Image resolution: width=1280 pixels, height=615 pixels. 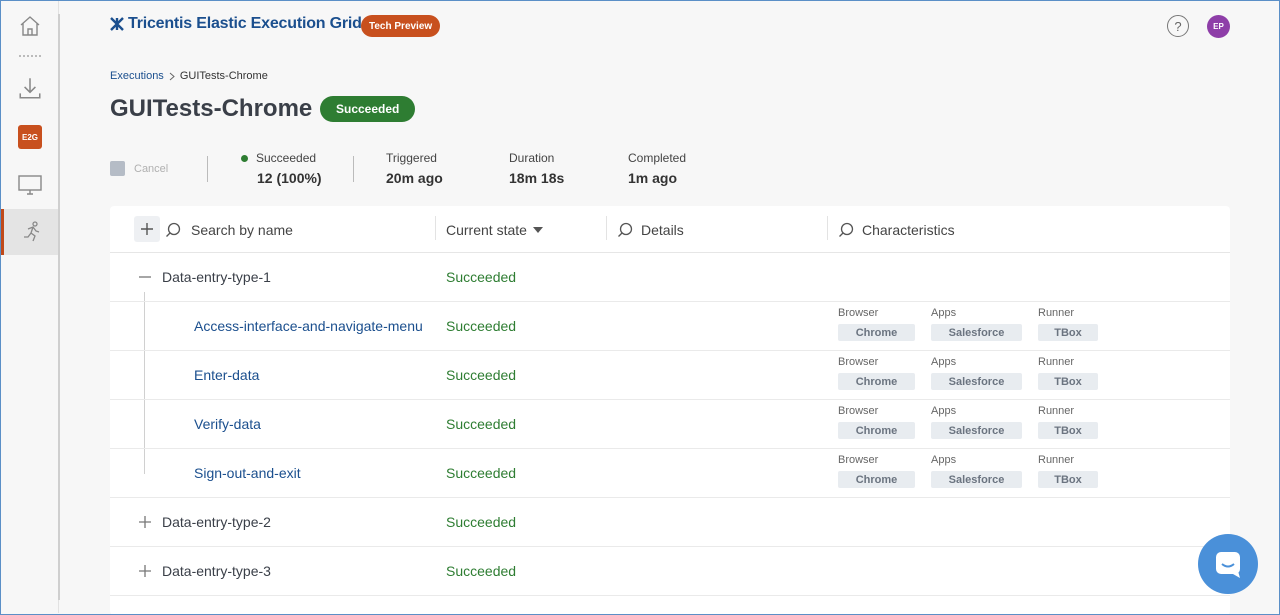 What do you see at coordinates (117, 168) in the screenshot?
I see `stop-icon` at bounding box center [117, 168].